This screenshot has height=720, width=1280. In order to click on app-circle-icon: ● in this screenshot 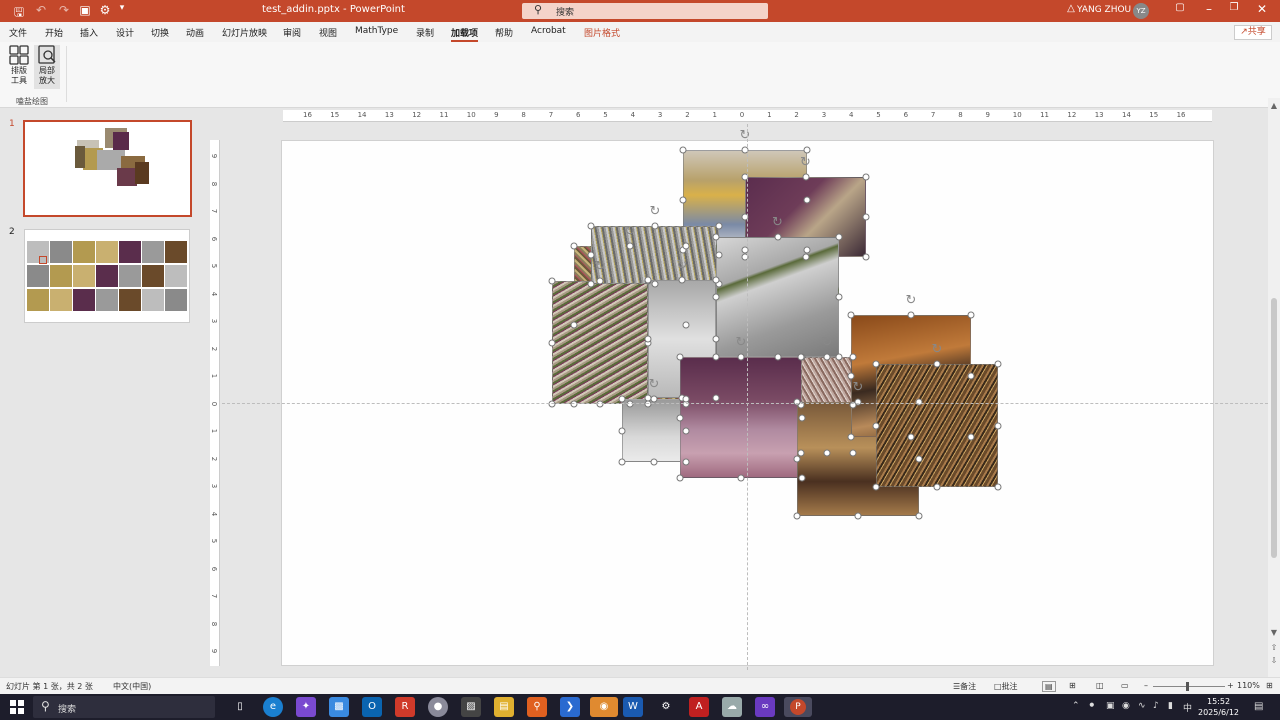, I will do `click(438, 707)`.